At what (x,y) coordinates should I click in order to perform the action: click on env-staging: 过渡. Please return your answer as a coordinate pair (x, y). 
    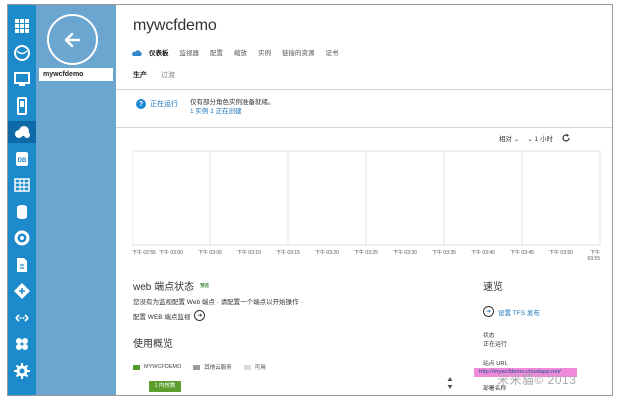
    Looking at the image, I should click on (168, 75).